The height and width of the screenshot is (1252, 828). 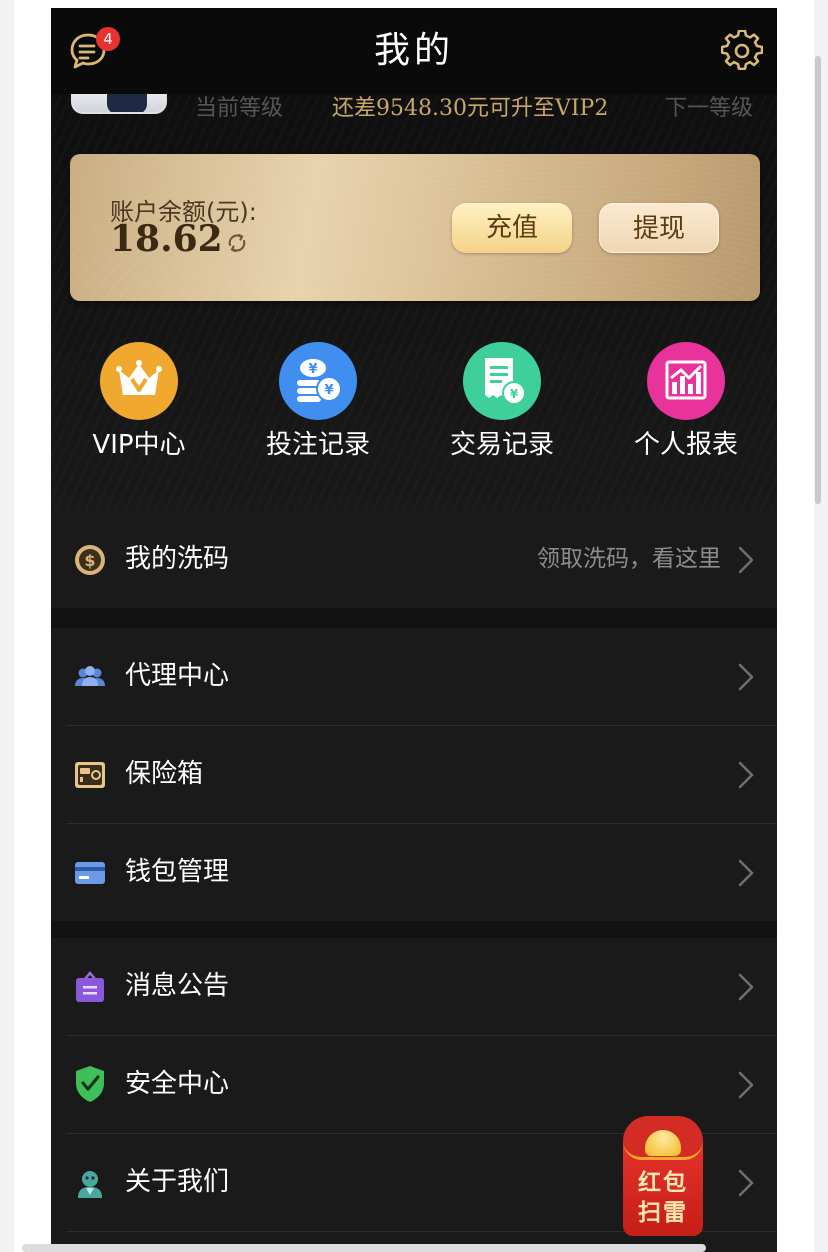 I want to click on quick-action-label: 投注记录, so click(x=317, y=445).